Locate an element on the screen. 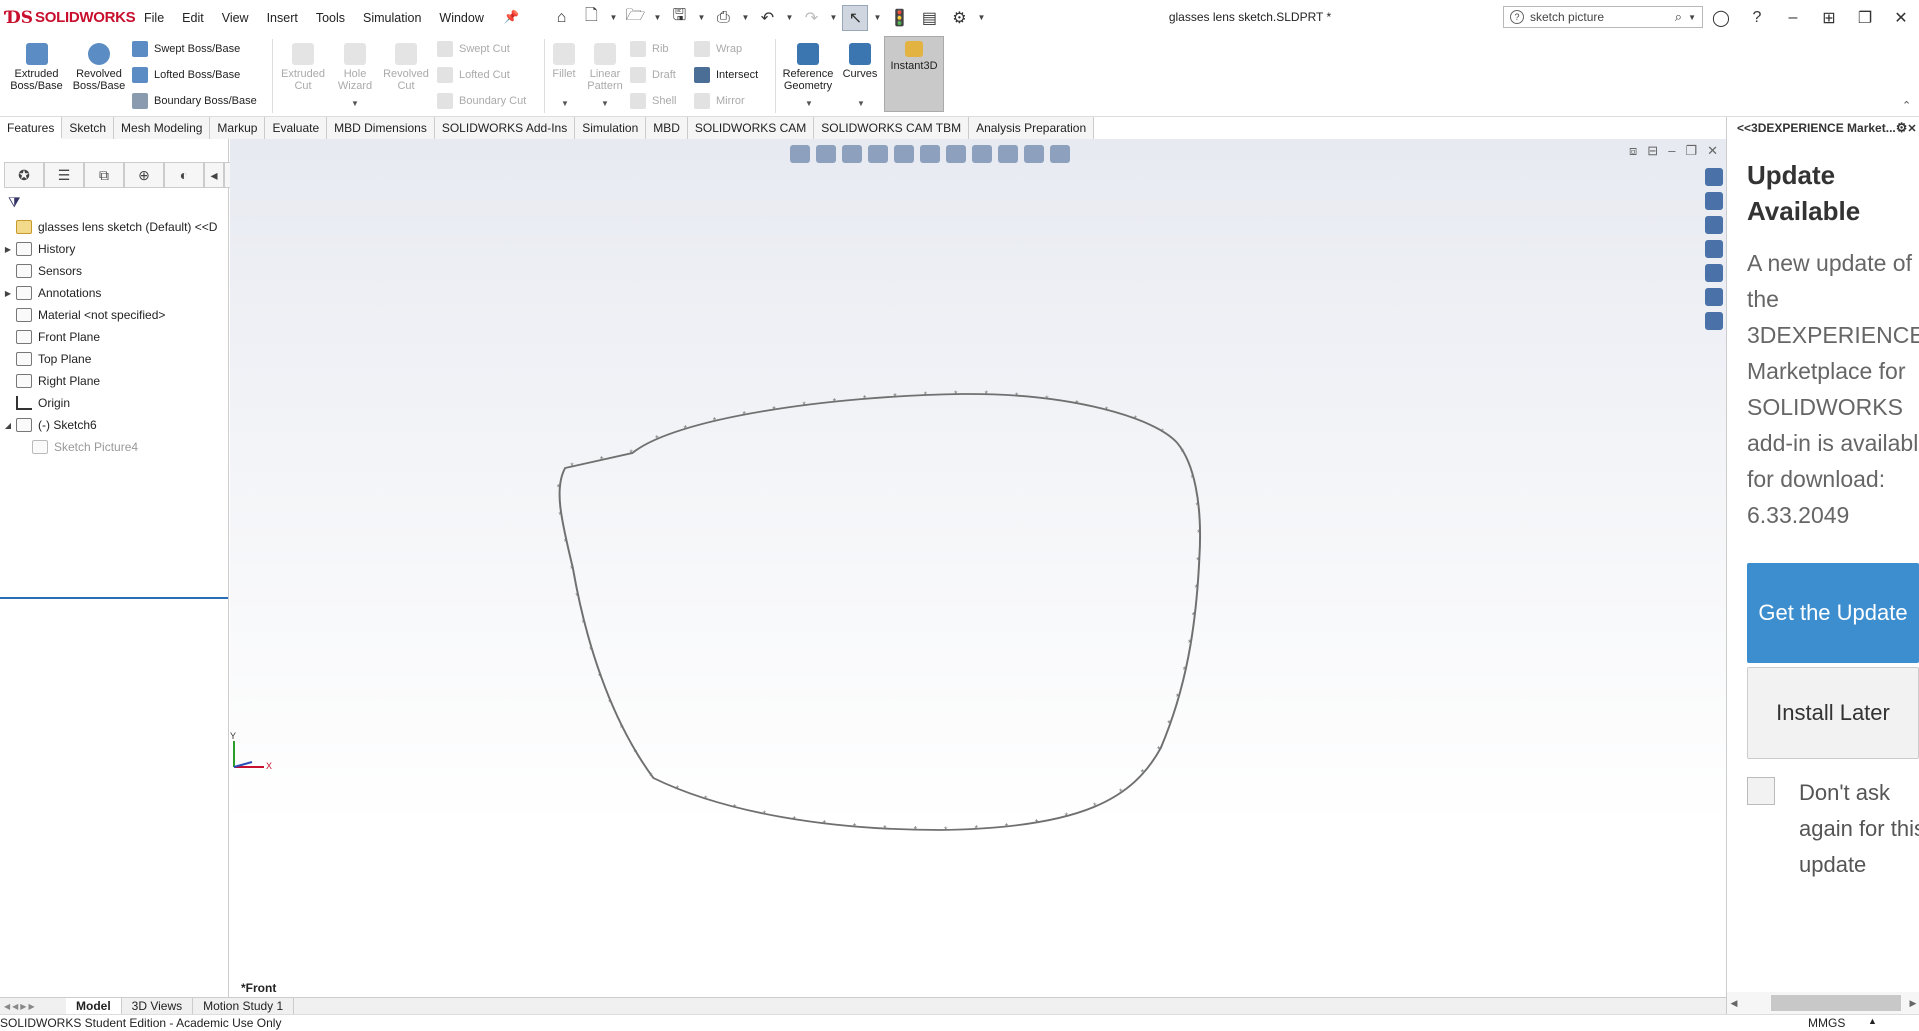 This screenshot has width=1919, height=1031. tab-evaluate: Evaluate is located at coordinates (296, 128).